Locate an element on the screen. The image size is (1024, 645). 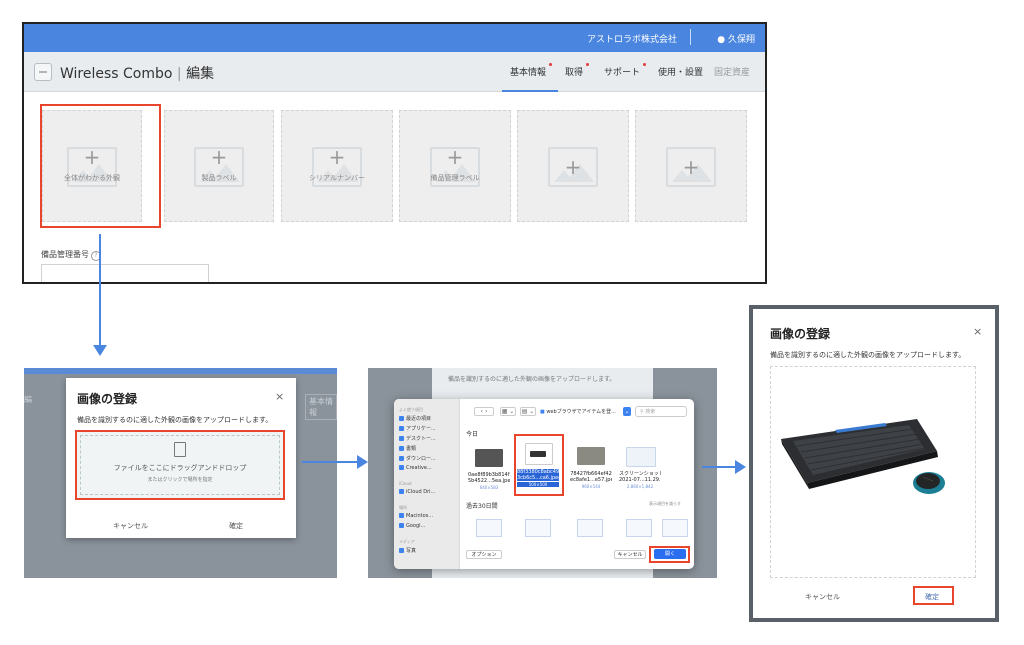
photos-icon is located at coordinates (401, 550).